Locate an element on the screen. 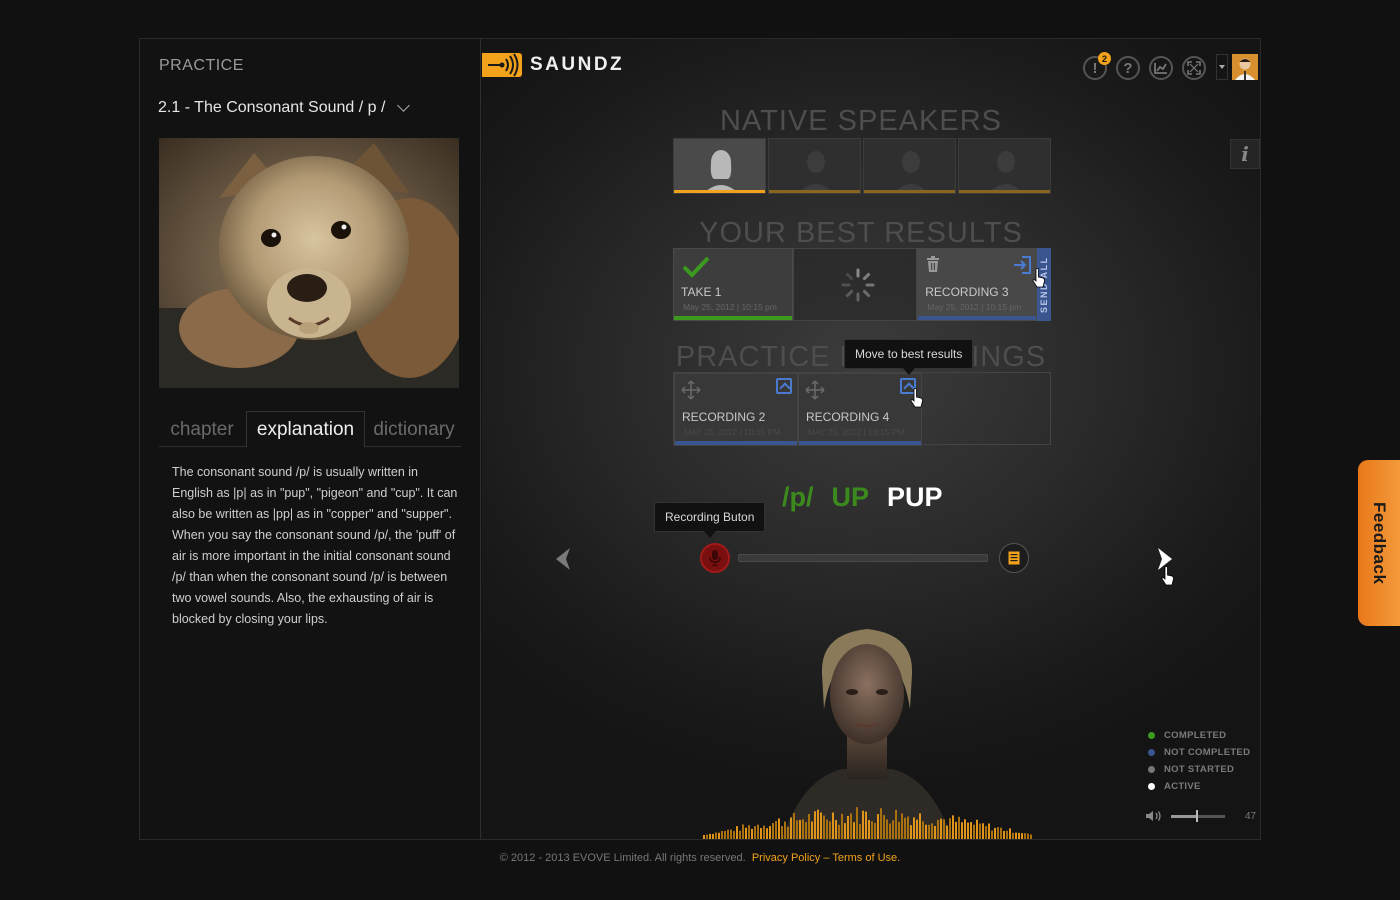  promote-icon is located at coordinates (784, 386).